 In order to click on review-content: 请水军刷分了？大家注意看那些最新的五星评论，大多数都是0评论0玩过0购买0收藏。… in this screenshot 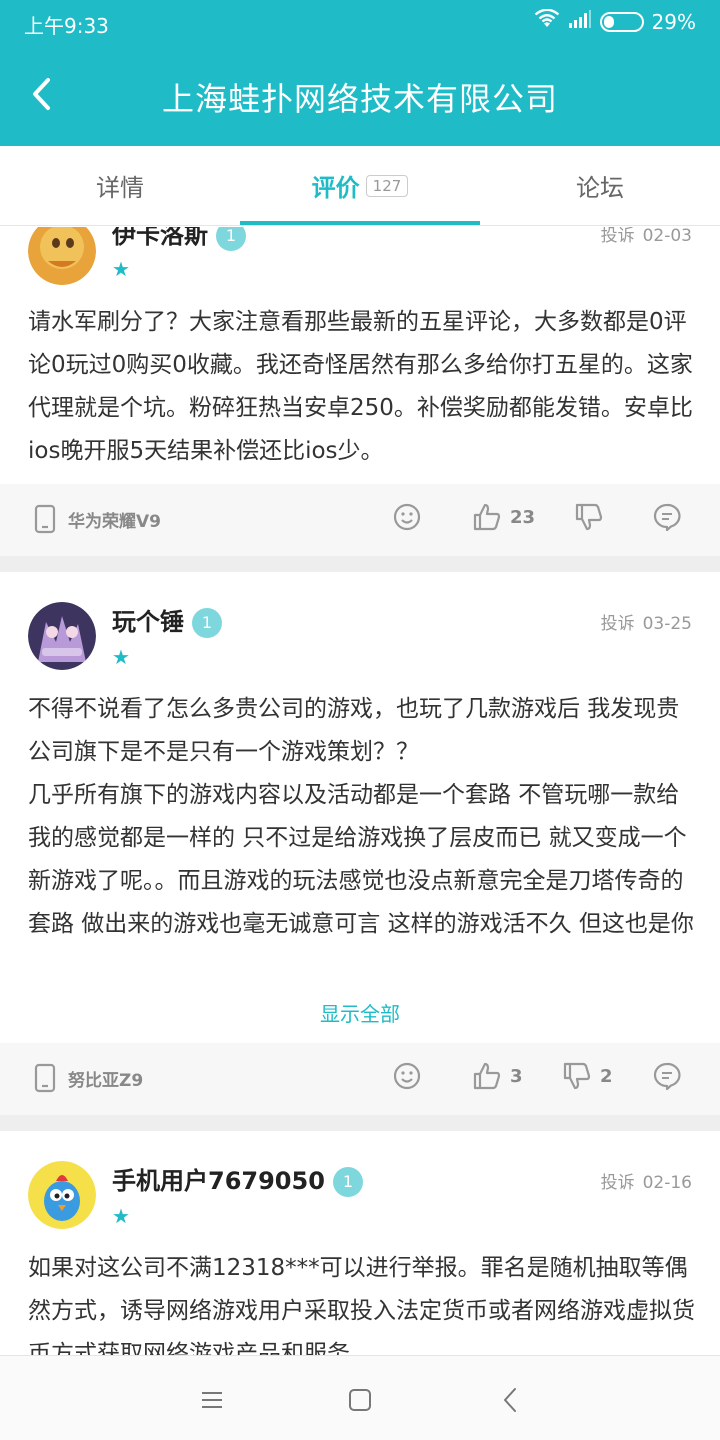, I will do `click(360, 386)`.